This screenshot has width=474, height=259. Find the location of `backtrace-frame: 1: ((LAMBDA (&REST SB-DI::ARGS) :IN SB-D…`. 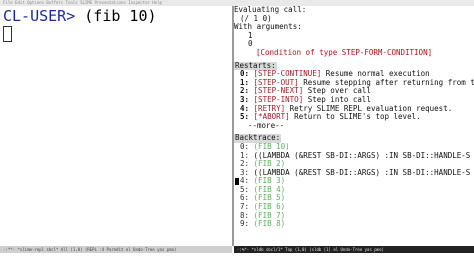

backtrace-frame: 1: ((LAMBDA (&REST SB-DI::ARGS) :IN SB-D… is located at coordinates (354, 156).